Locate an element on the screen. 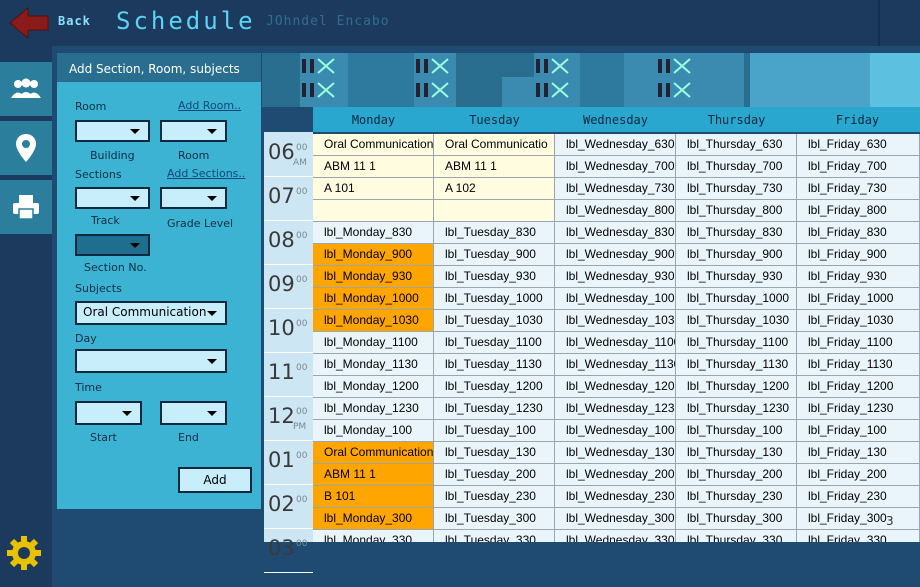 This screenshot has height=587, width=920. schedule-cell: lbl_Wednesday_900 is located at coordinates (615, 255).